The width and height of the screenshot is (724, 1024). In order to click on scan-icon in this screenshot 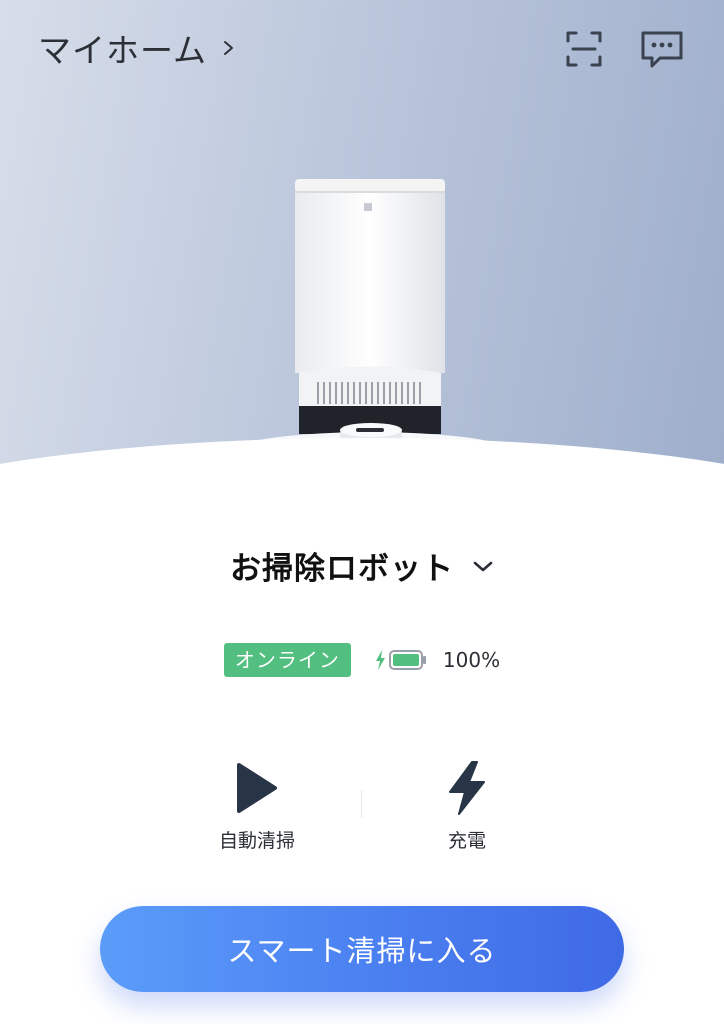, I will do `click(584, 49)`.